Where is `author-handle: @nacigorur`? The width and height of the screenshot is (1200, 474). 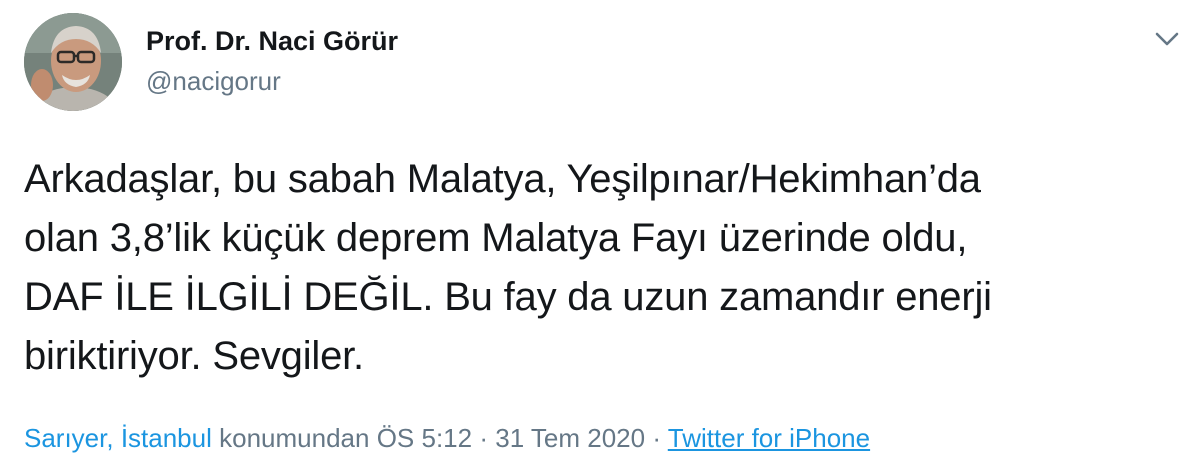 author-handle: @nacigorur is located at coordinates (272, 81).